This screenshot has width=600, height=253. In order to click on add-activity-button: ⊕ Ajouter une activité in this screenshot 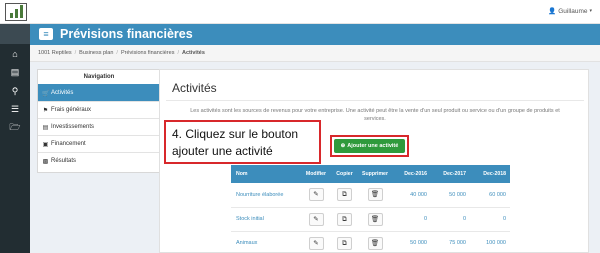, I will do `click(369, 146)`.